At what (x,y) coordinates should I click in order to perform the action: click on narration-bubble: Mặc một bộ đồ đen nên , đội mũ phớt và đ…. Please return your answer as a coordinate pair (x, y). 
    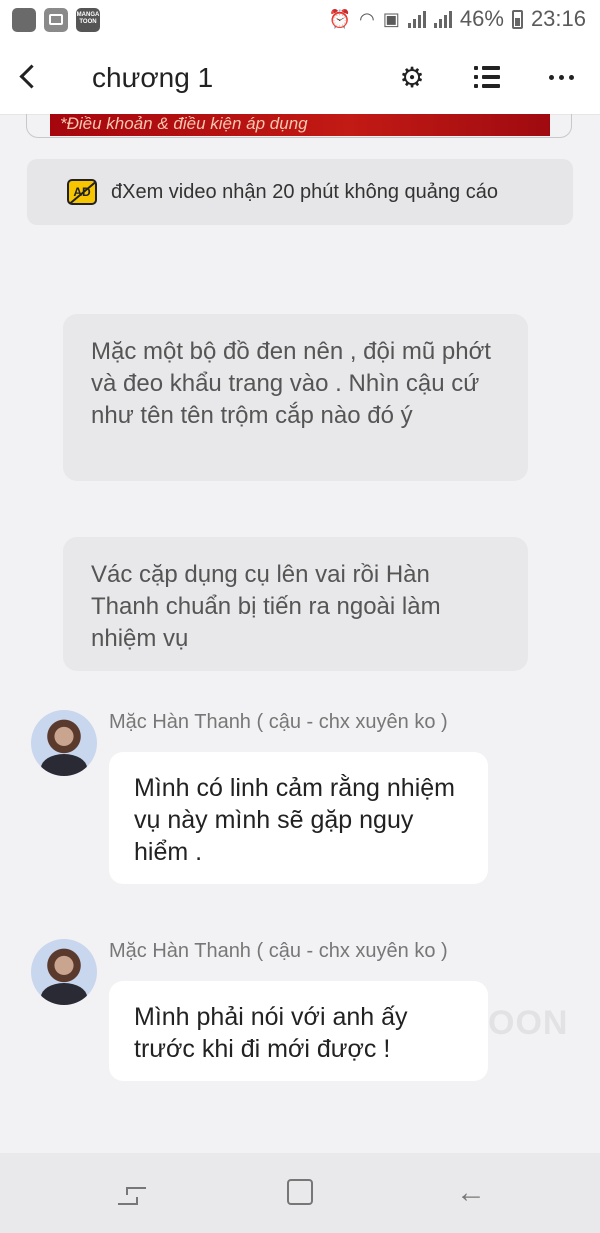
    Looking at the image, I should click on (295, 397).